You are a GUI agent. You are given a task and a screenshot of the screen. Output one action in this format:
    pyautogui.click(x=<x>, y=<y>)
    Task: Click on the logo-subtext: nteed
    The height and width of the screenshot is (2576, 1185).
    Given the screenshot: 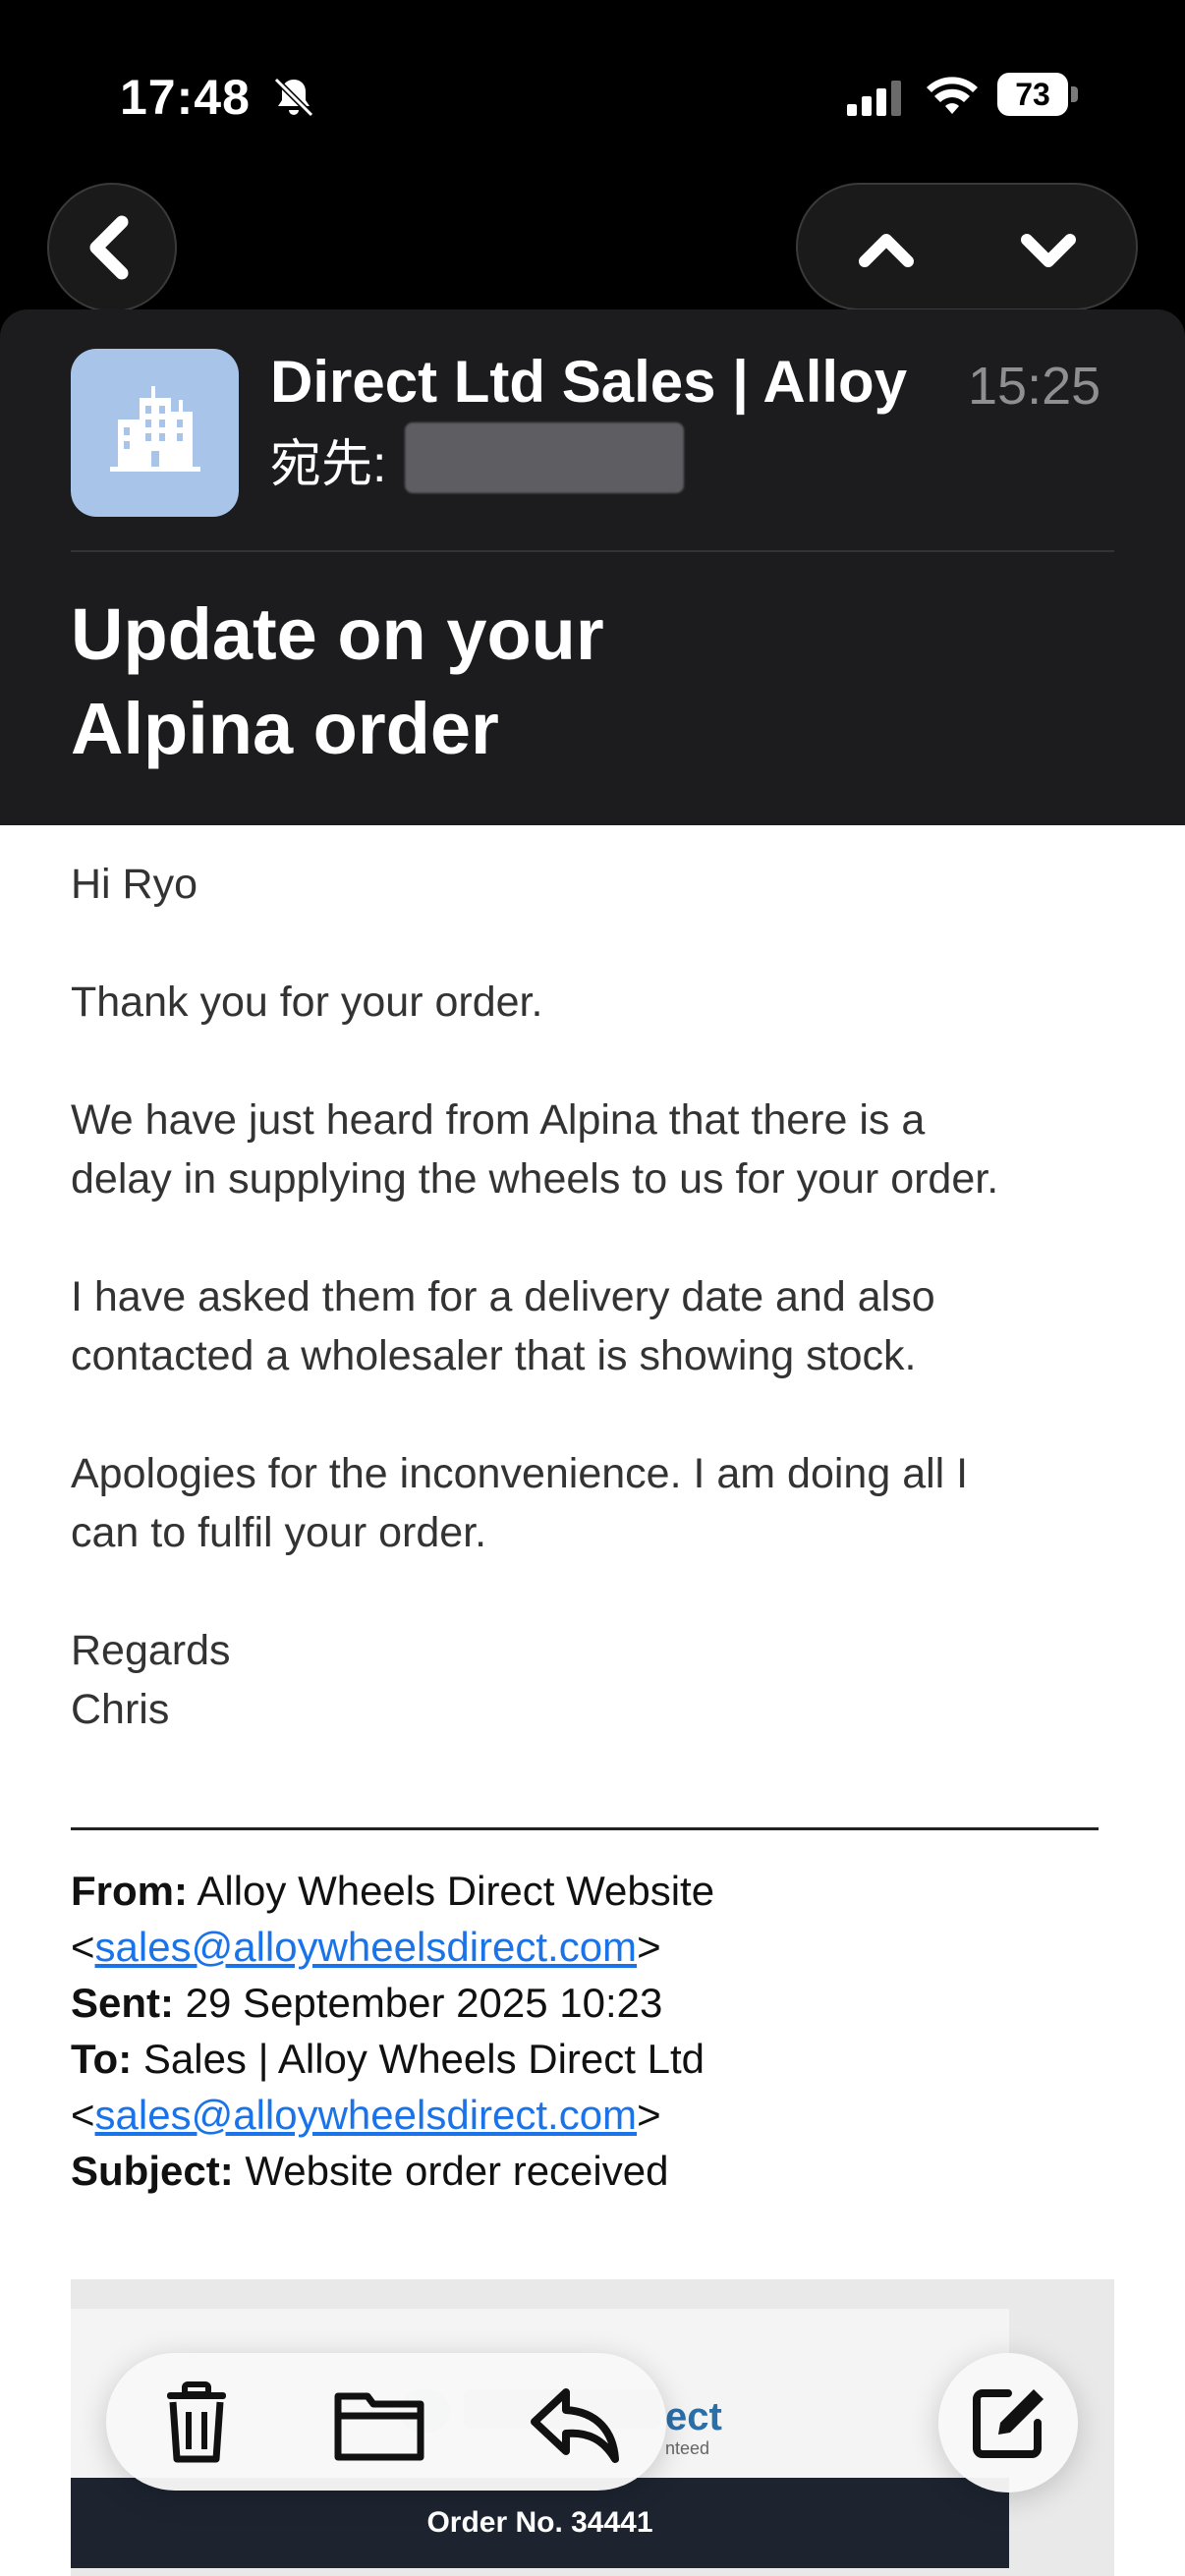 What is the action you would take?
    pyautogui.click(x=688, y=2448)
    